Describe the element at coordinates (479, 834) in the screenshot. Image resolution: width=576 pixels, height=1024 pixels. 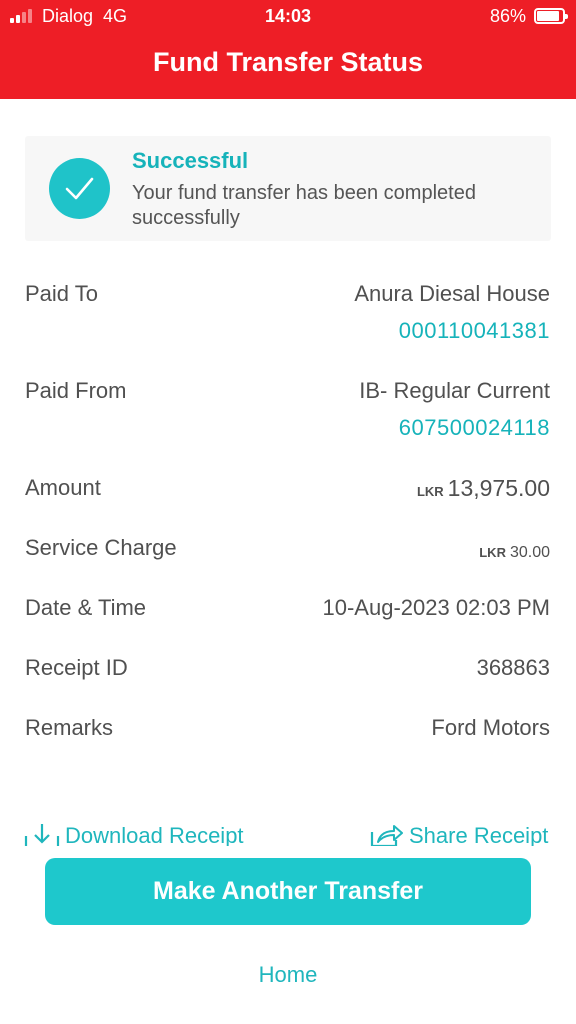
I see `share-receipt-label: Share Receipt` at that location.